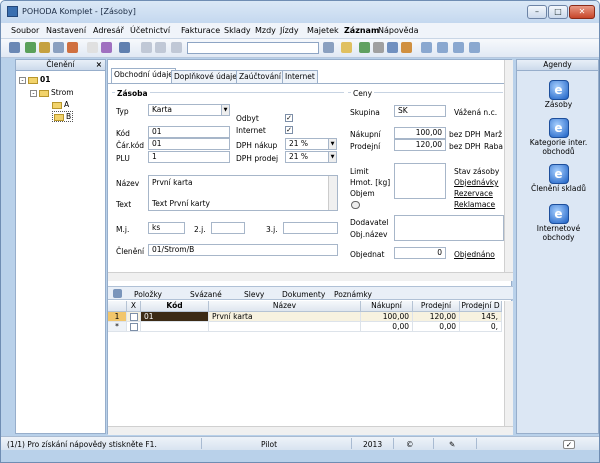 The image size is (600, 463). I want to click on dodavatel-input, so click(449, 228).